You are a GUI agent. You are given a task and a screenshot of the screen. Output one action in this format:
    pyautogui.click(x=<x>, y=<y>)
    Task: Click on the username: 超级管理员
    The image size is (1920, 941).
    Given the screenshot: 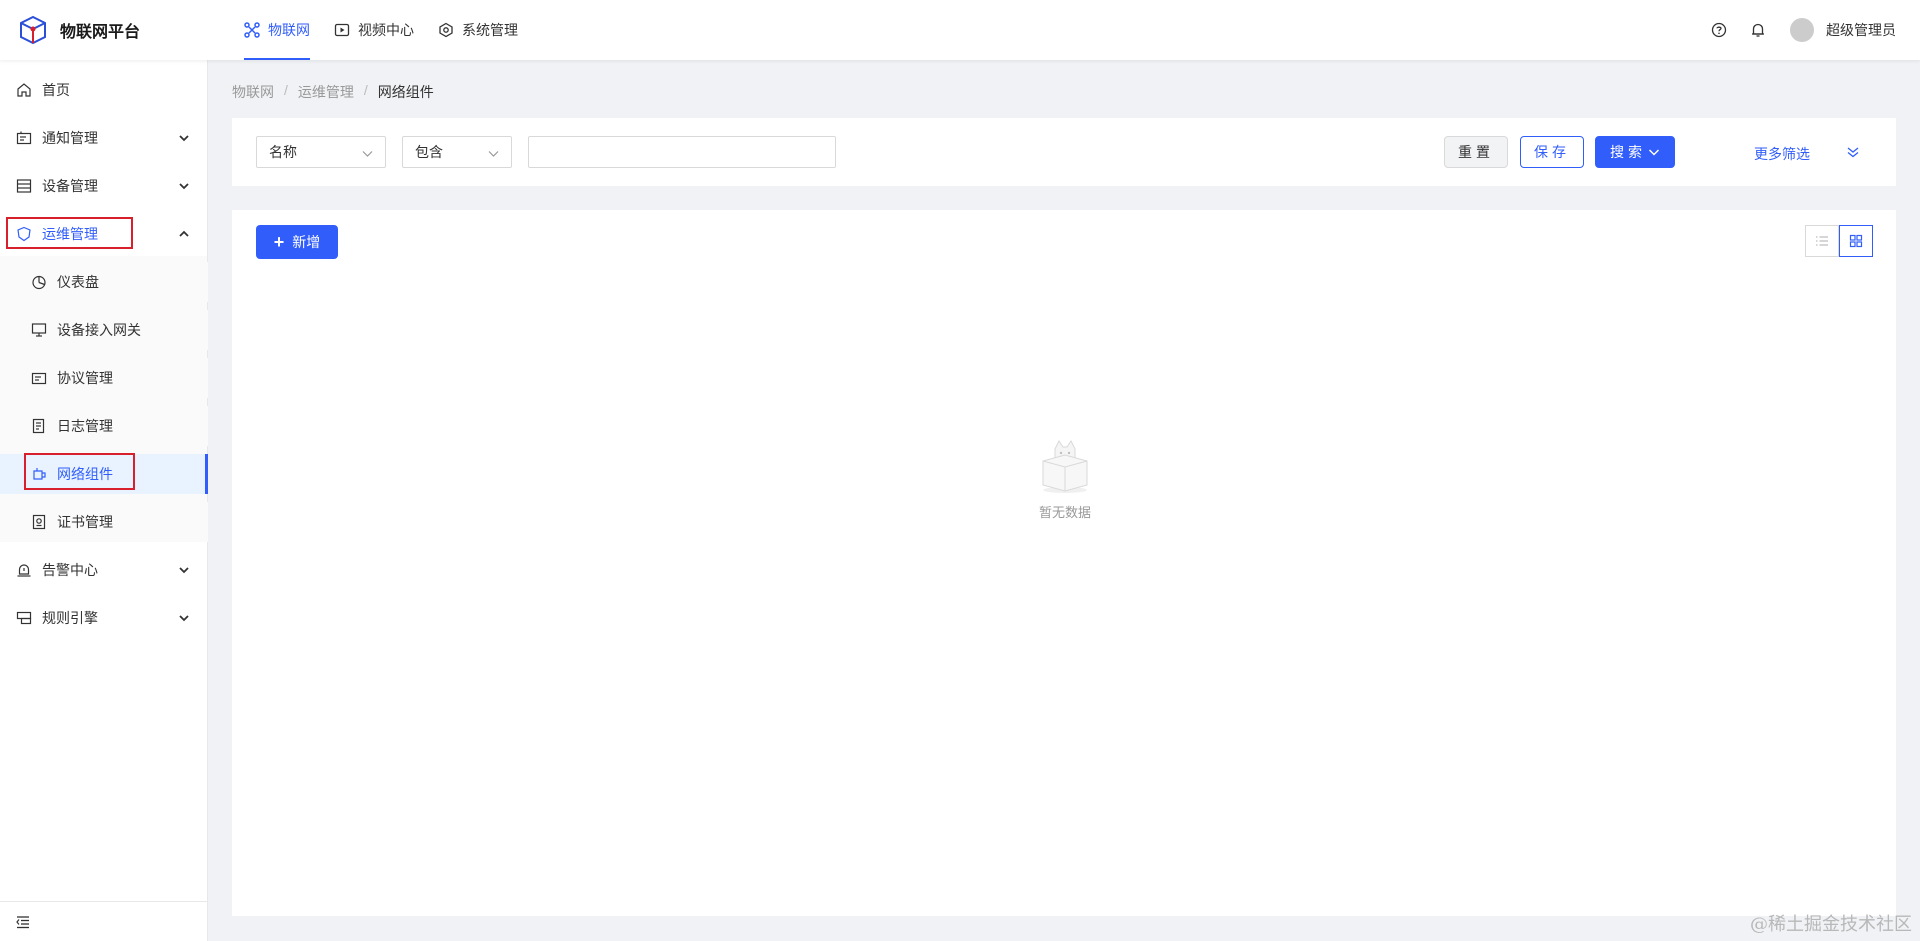 What is the action you would take?
    pyautogui.click(x=1861, y=30)
    